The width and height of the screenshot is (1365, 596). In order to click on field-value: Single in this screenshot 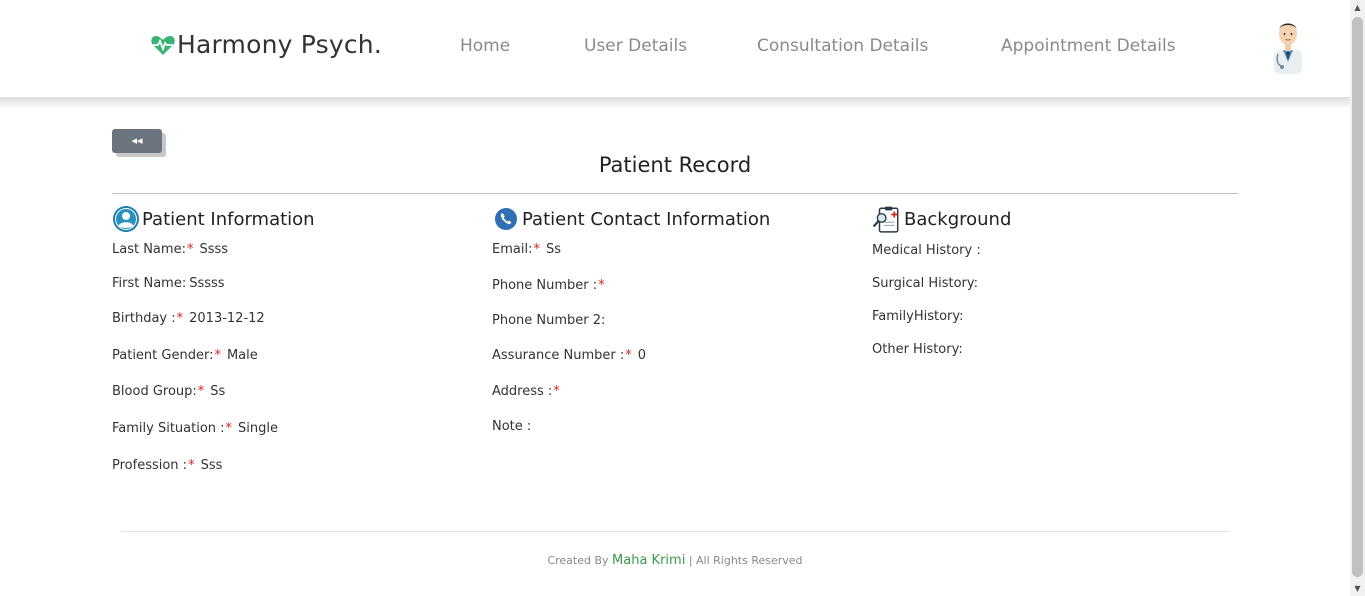, I will do `click(258, 428)`.